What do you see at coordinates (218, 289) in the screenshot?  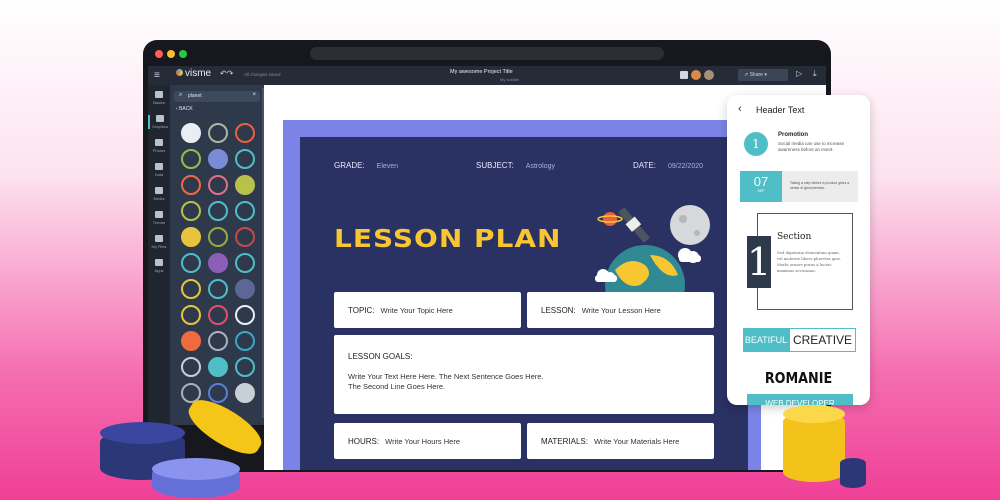 I see `globe-card-icon` at bounding box center [218, 289].